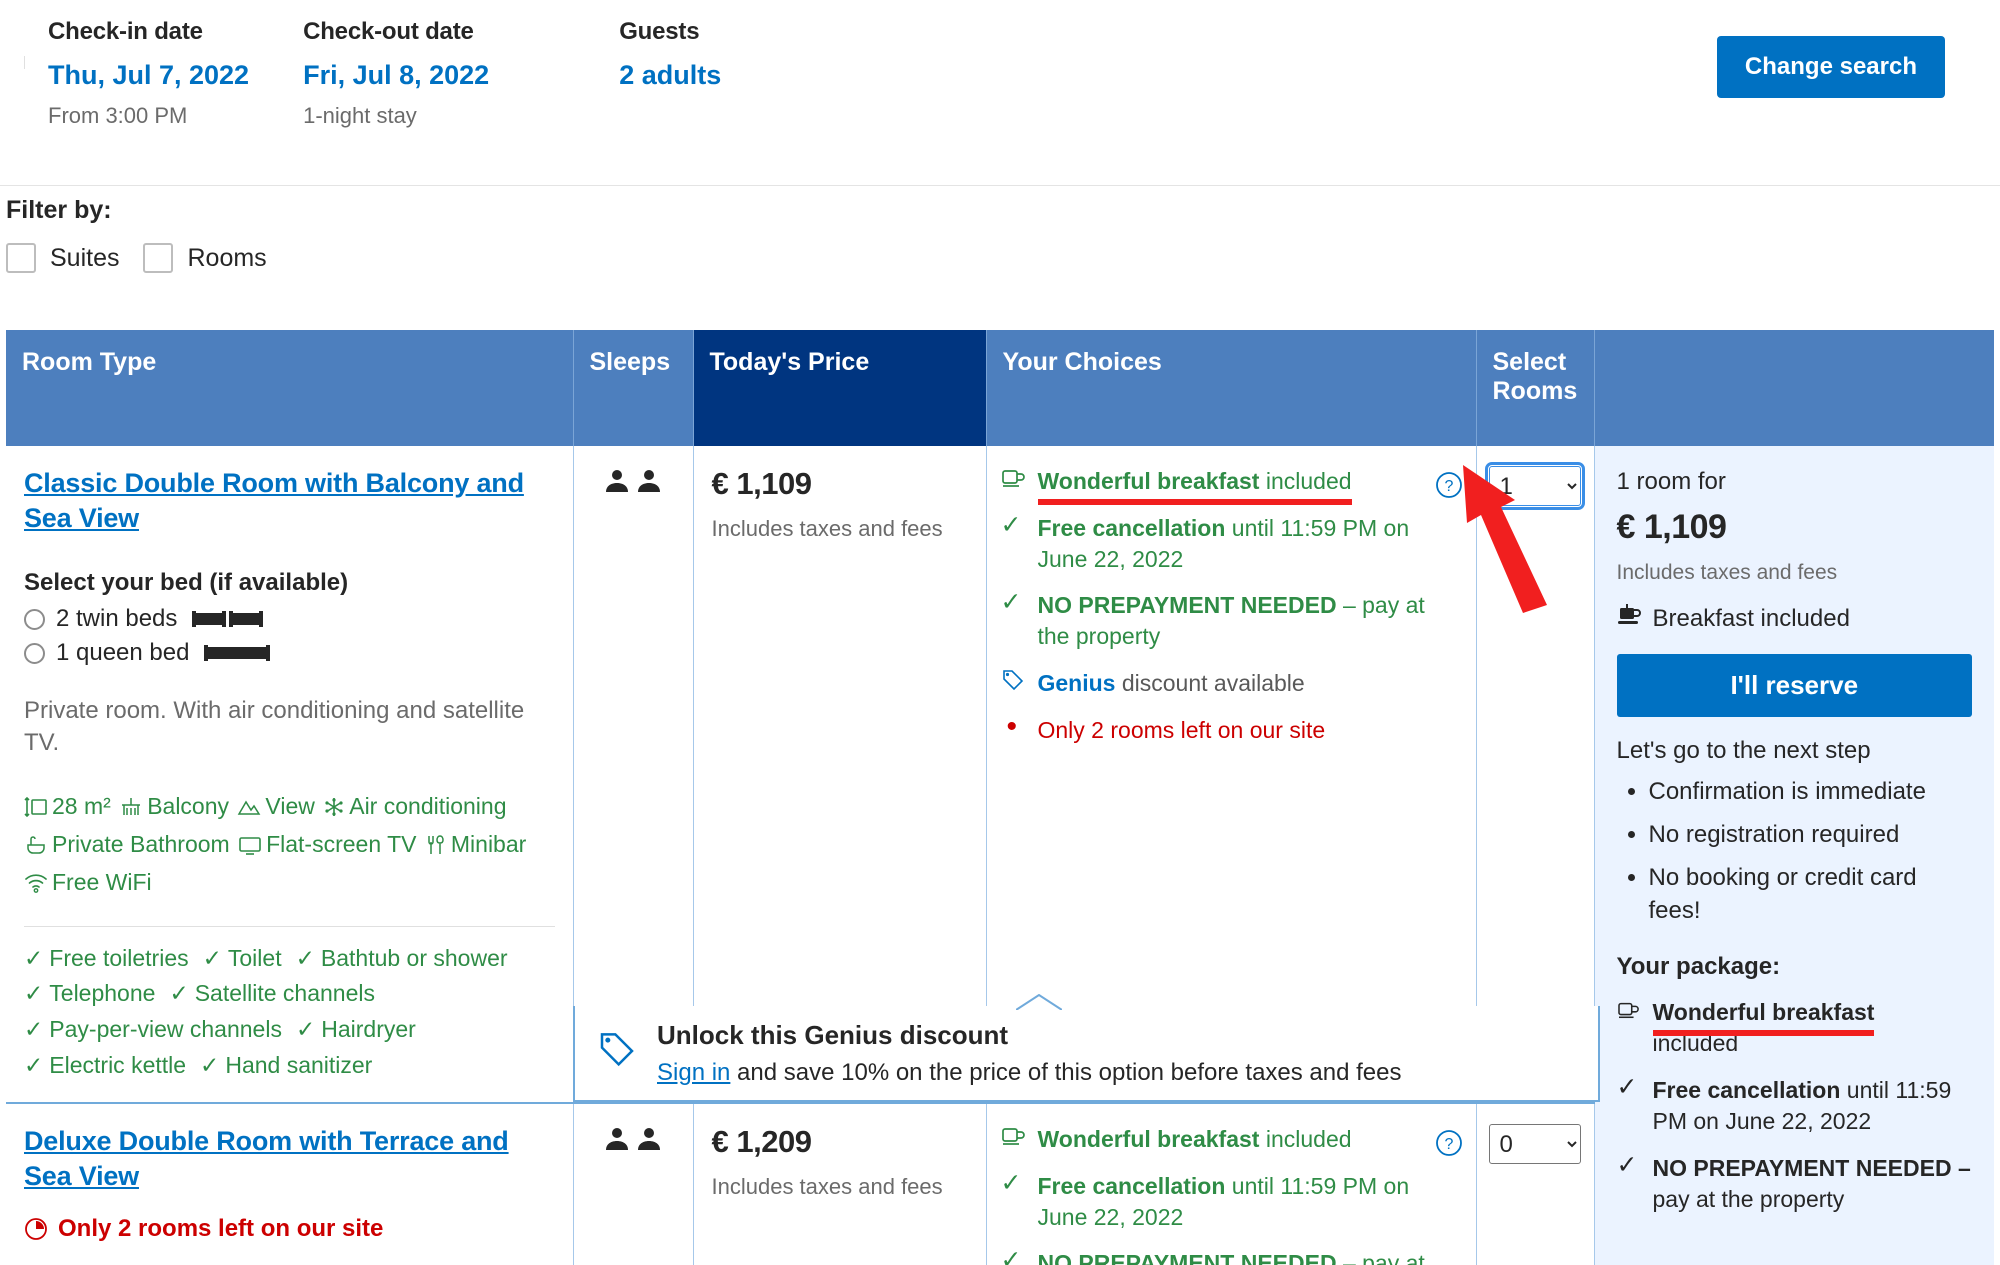 The image size is (2000, 1265). Describe the element at coordinates (1794, 685) in the screenshot. I see `reserve-button: I'll reserve` at that location.